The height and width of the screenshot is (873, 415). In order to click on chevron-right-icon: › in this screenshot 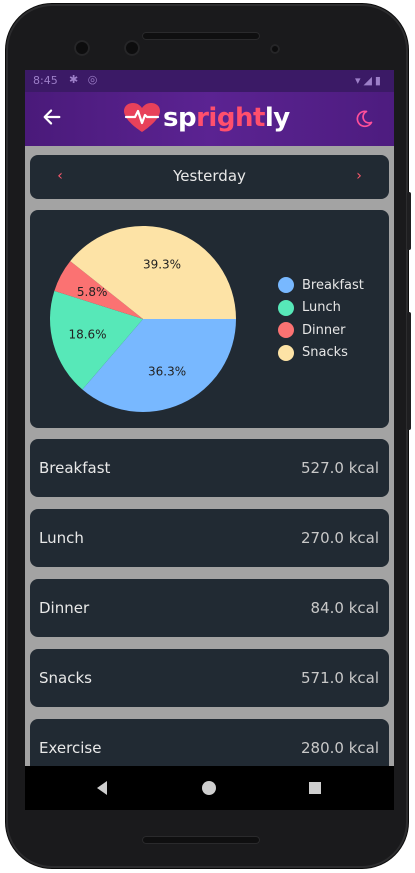, I will do `click(359, 176)`.